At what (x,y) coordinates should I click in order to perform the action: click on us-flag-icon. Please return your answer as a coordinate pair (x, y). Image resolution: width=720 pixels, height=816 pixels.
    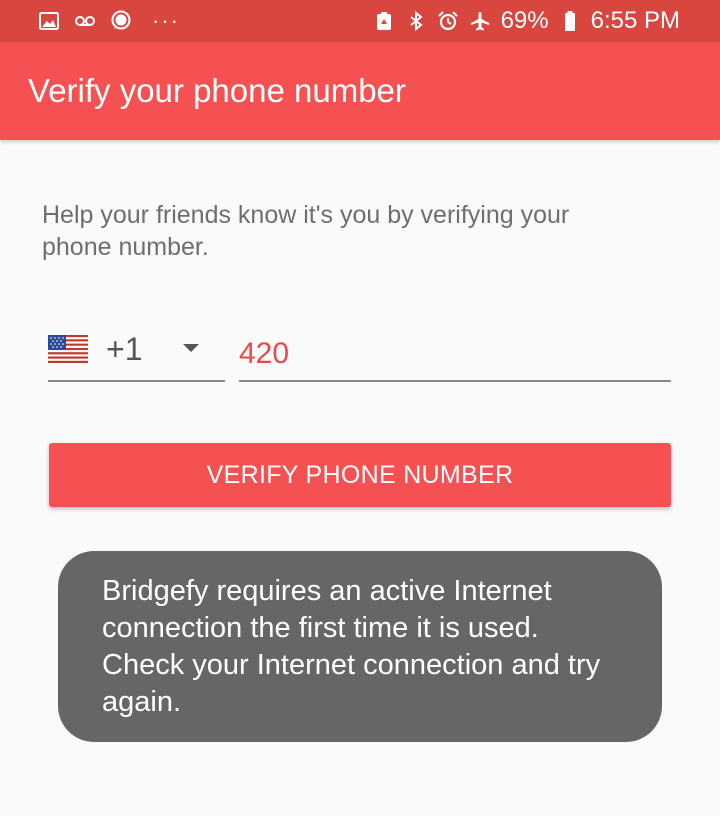
    Looking at the image, I should click on (68, 349).